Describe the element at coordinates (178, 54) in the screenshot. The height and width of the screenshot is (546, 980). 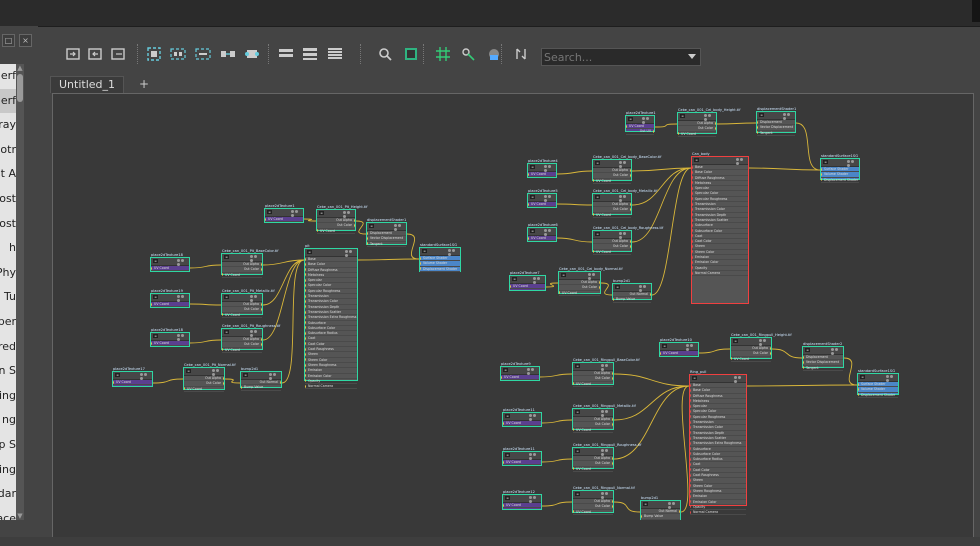
I see `frame-selection-icon` at that location.